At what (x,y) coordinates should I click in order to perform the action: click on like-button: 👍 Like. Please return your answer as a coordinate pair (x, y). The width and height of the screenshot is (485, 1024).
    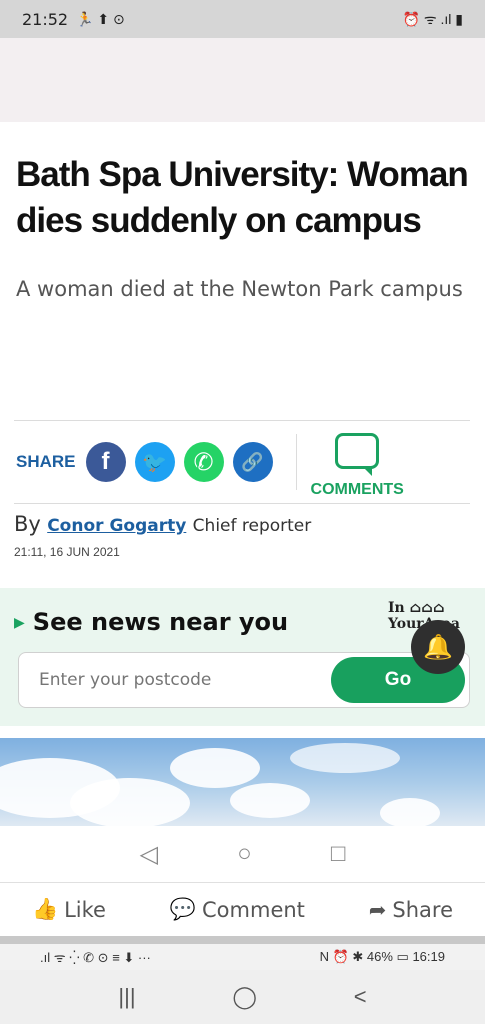
    Looking at the image, I should click on (69, 909).